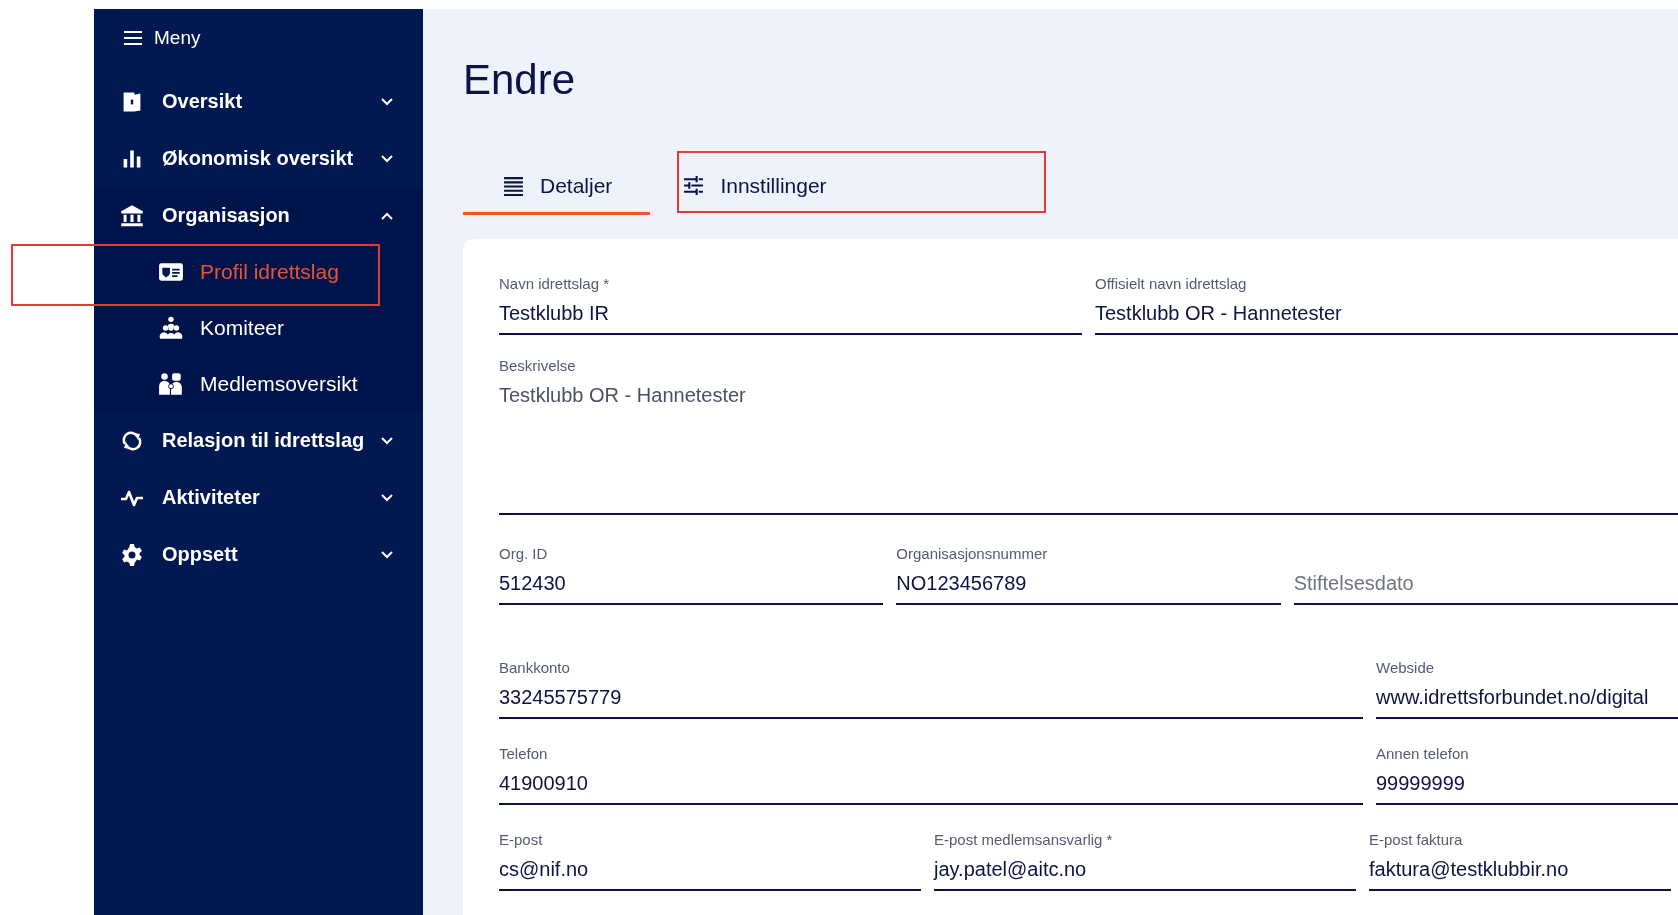  What do you see at coordinates (790, 305) in the screenshot?
I see `input-field: Navn idrettslag * Testklubb IR` at bounding box center [790, 305].